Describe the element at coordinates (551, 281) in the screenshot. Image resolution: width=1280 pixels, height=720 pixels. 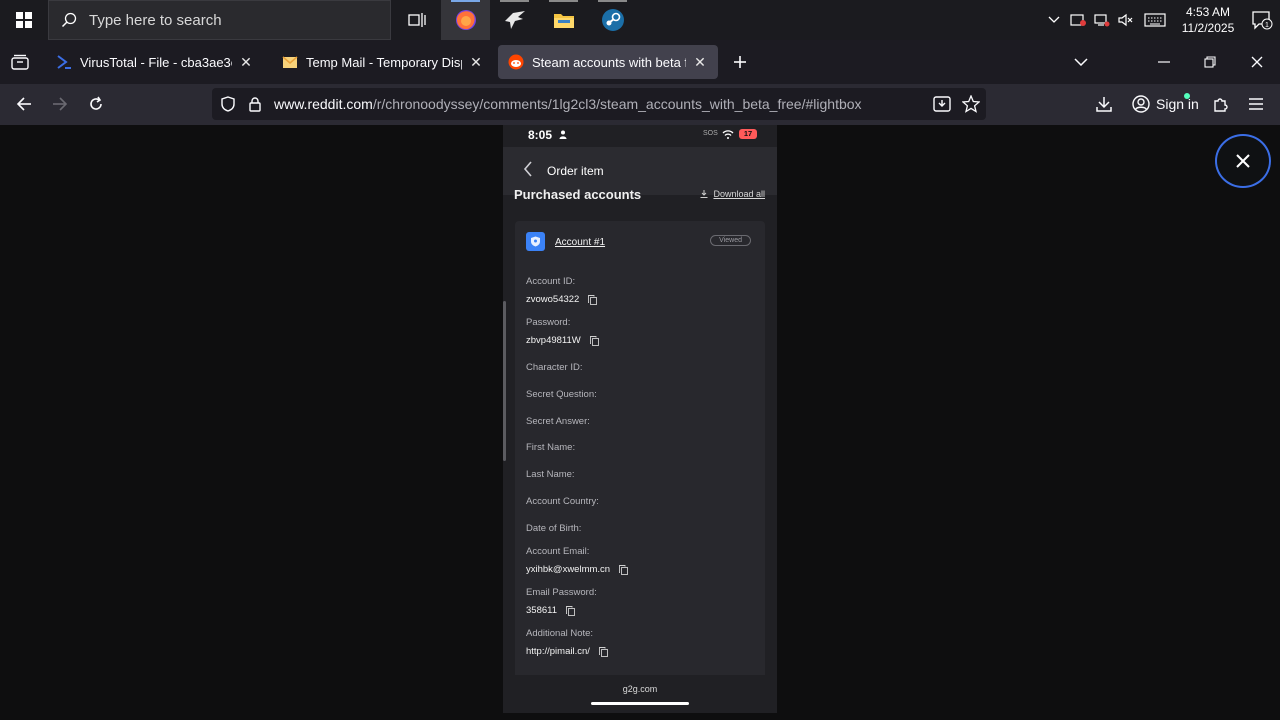
I see `field-label: Account ID:` at that location.